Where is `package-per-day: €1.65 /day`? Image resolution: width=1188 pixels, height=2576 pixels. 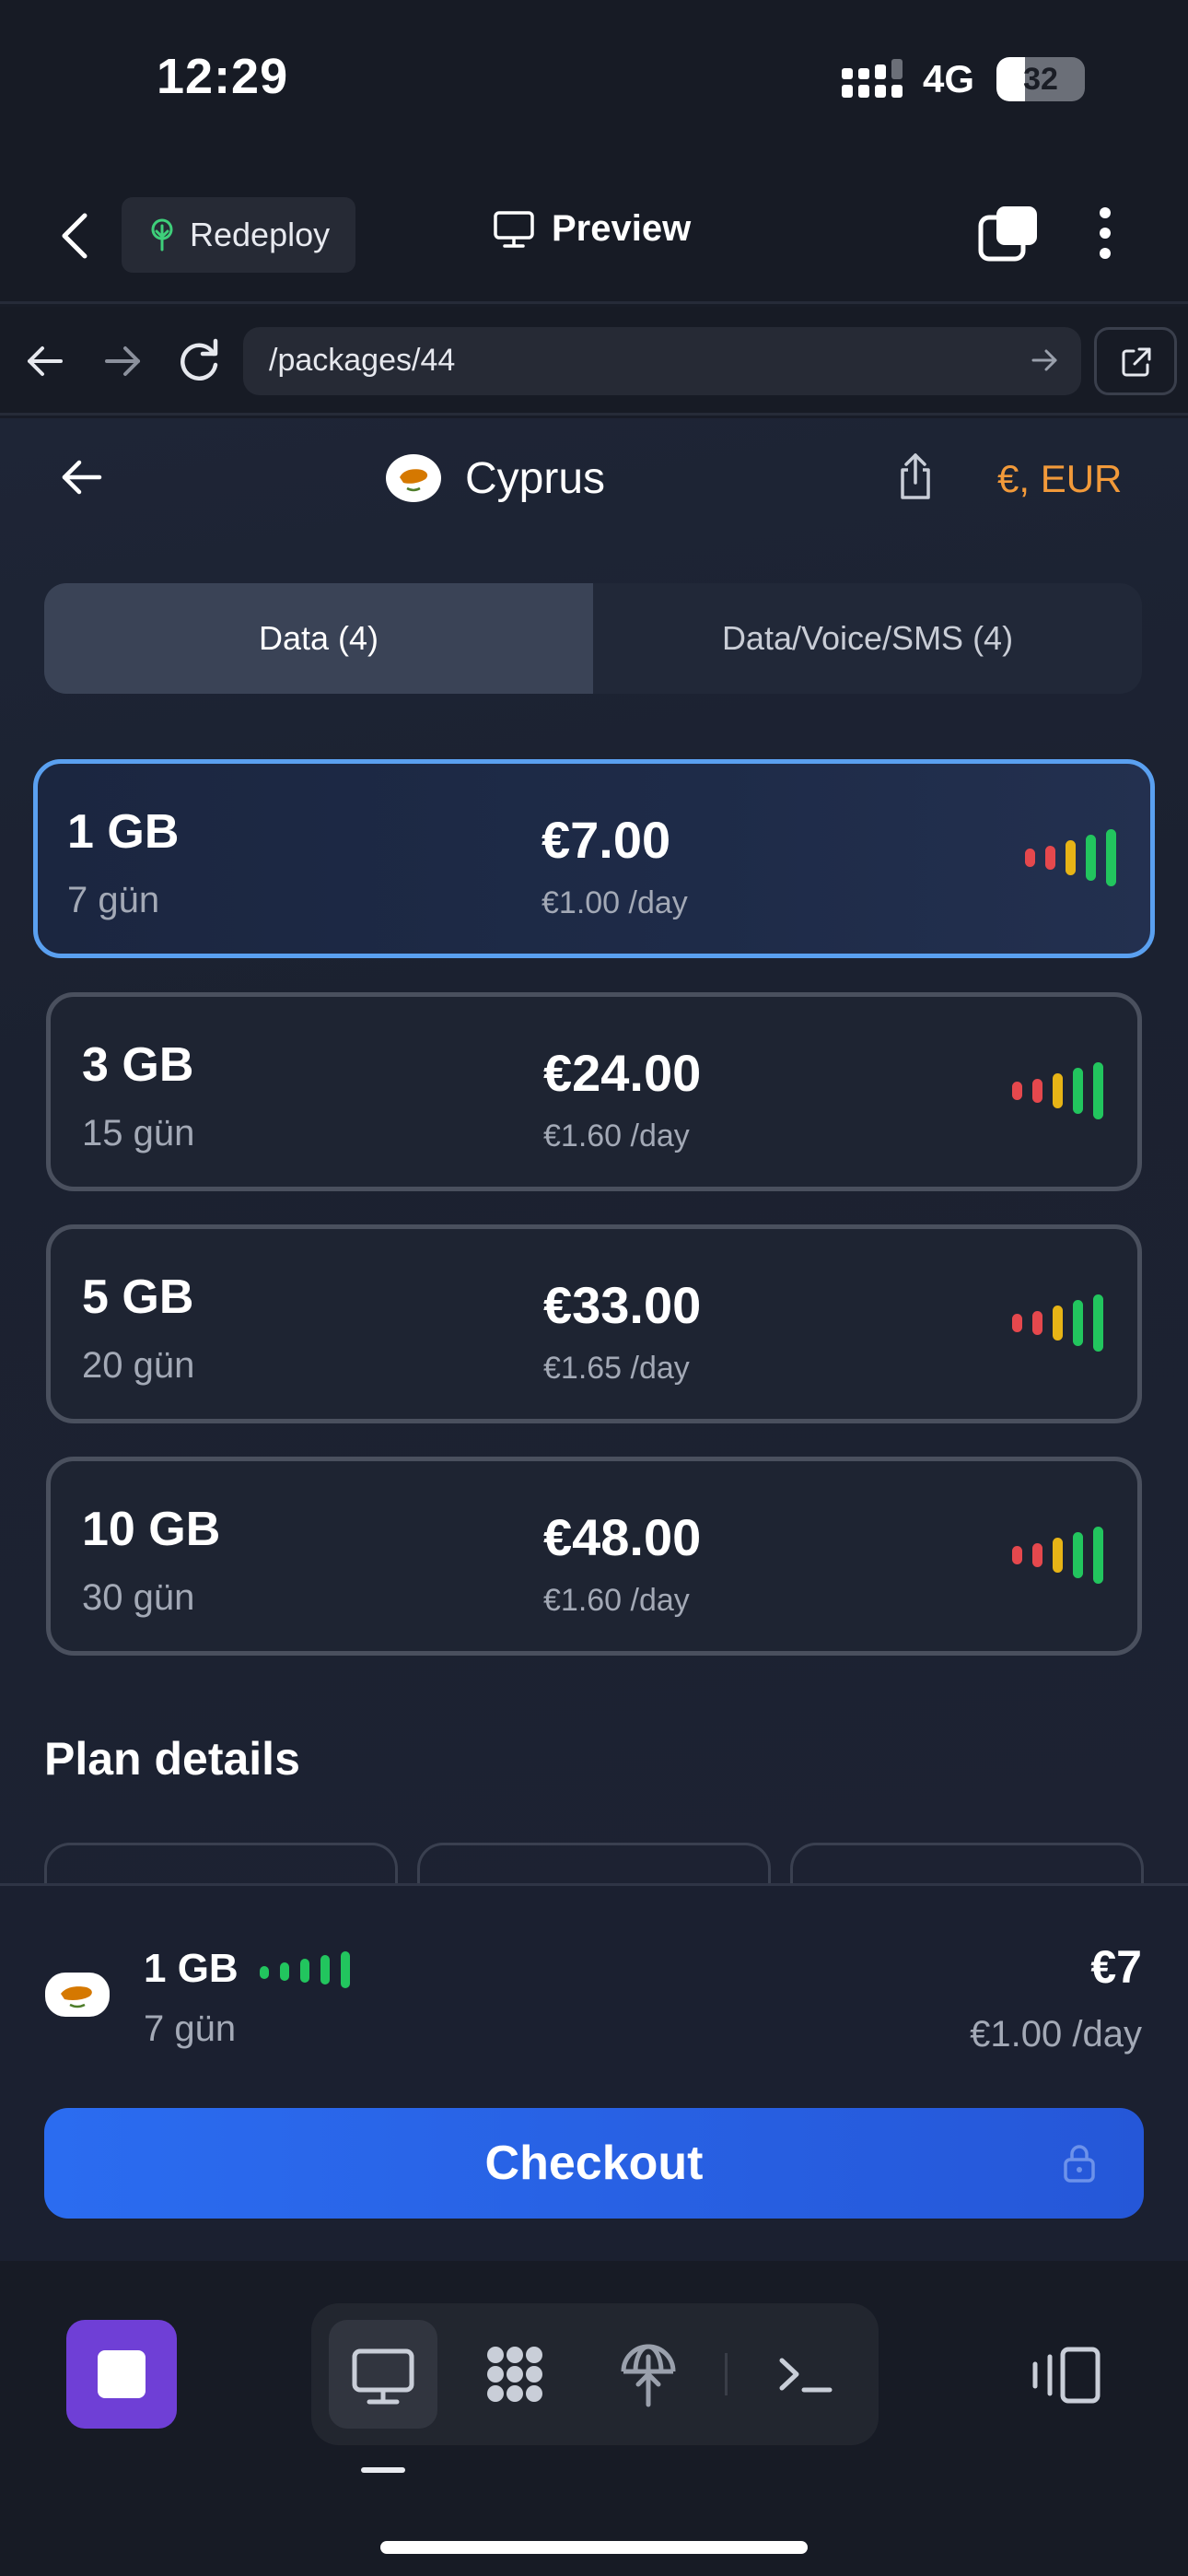 package-per-day: €1.65 /day is located at coordinates (616, 1368).